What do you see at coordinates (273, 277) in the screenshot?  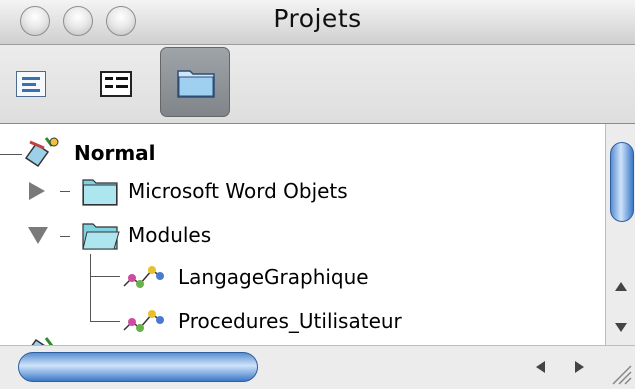 I see `tree-item-label: LangageGraphique` at bounding box center [273, 277].